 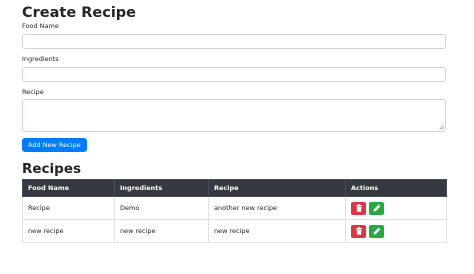 What do you see at coordinates (68, 231) in the screenshot?
I see `cell-food-name: new recipe` at bounding box center [68, 231].